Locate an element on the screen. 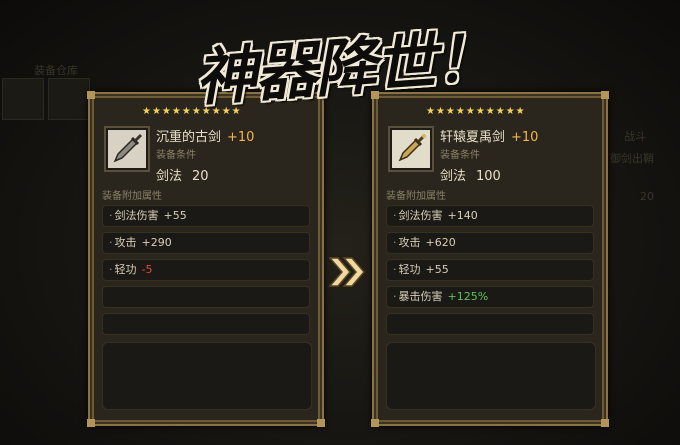 The height and width of the screenshot is (445, 680). requirement-row: 剑法 20 is located at coordinates (182, 174).